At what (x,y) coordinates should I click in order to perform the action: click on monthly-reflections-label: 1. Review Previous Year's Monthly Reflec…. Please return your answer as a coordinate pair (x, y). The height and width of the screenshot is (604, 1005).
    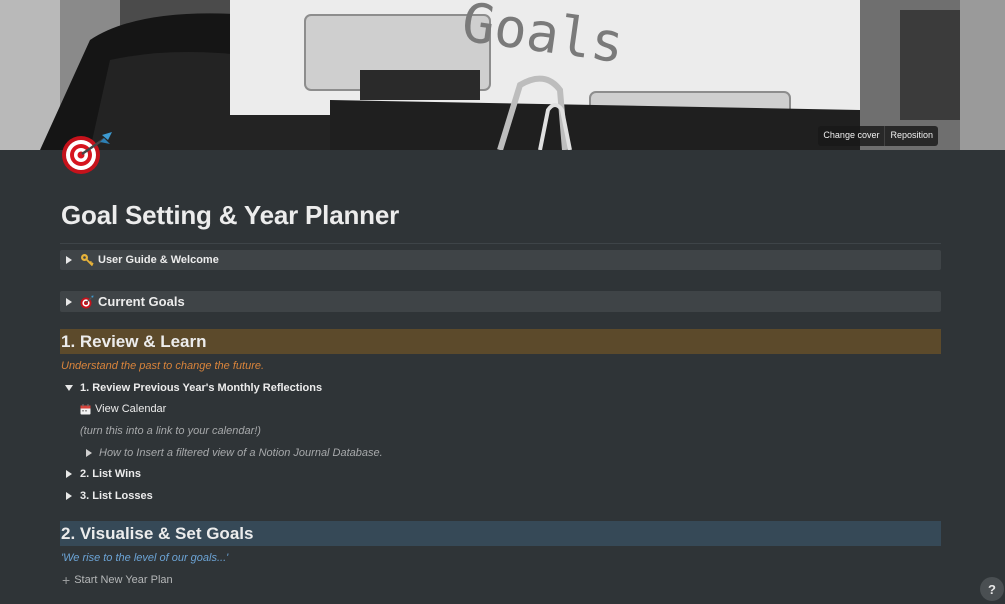
    Looking at the image, I should click on (201, 388).